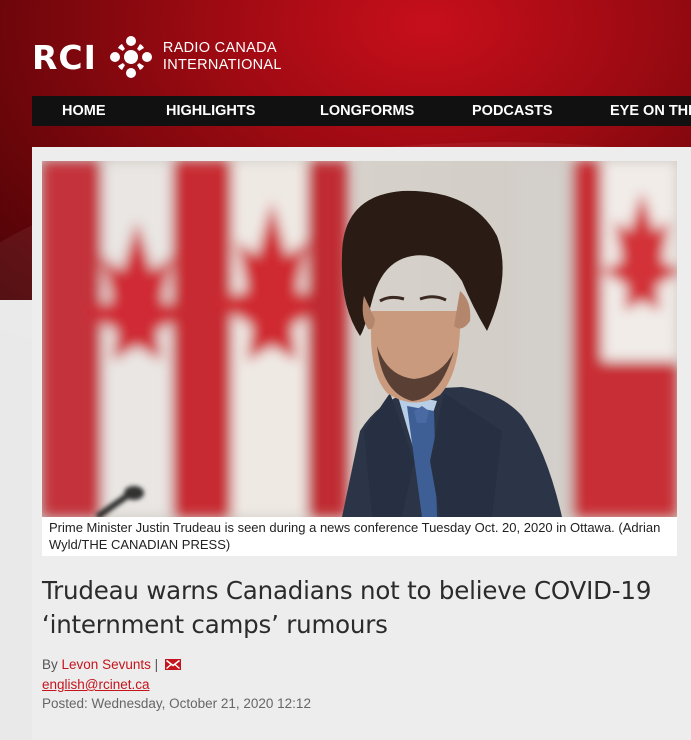  I want to click on nav-highlights: HIGHLIGHTS, so click(210, 111).